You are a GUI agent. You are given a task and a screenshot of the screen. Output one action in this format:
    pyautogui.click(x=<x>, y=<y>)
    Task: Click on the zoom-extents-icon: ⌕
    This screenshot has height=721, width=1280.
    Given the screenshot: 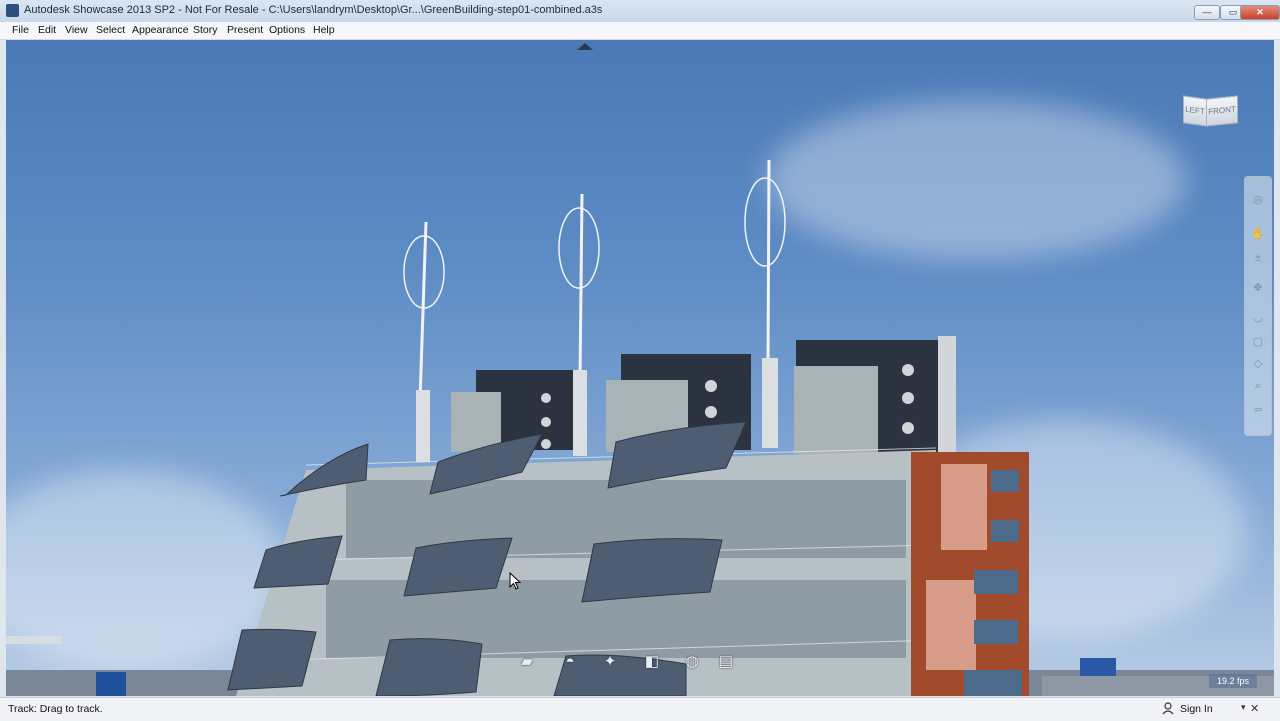 What is the action you would take?
    pyautogui.click(x=1258, y=386)
    